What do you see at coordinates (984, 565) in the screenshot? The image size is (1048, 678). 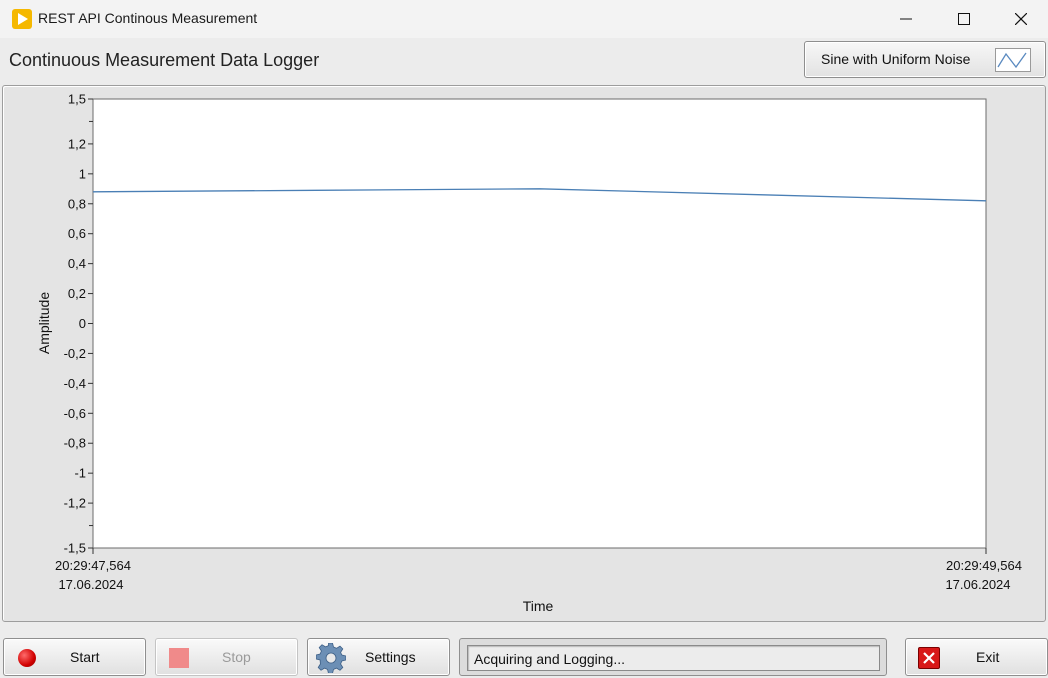 I see `x-tick-time: 20:29:49,564` at bounding box center [984, 565].